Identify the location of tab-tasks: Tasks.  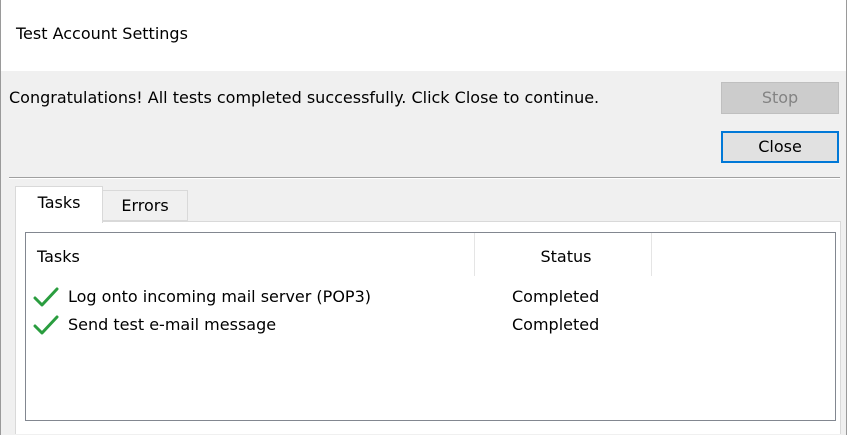
(59, 204).